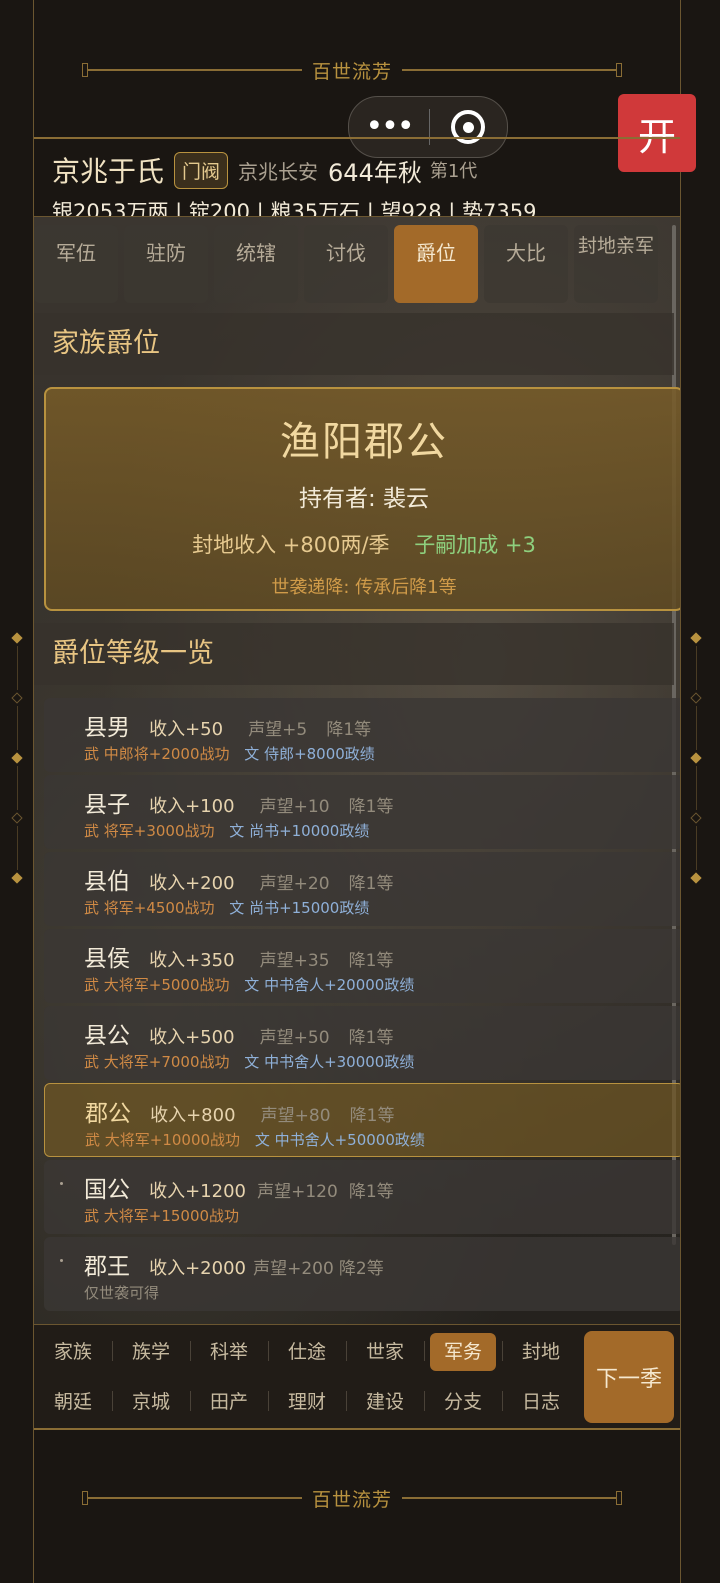  I want to click on fief-income: 封地收入 +800两/季, so click(291, 545).